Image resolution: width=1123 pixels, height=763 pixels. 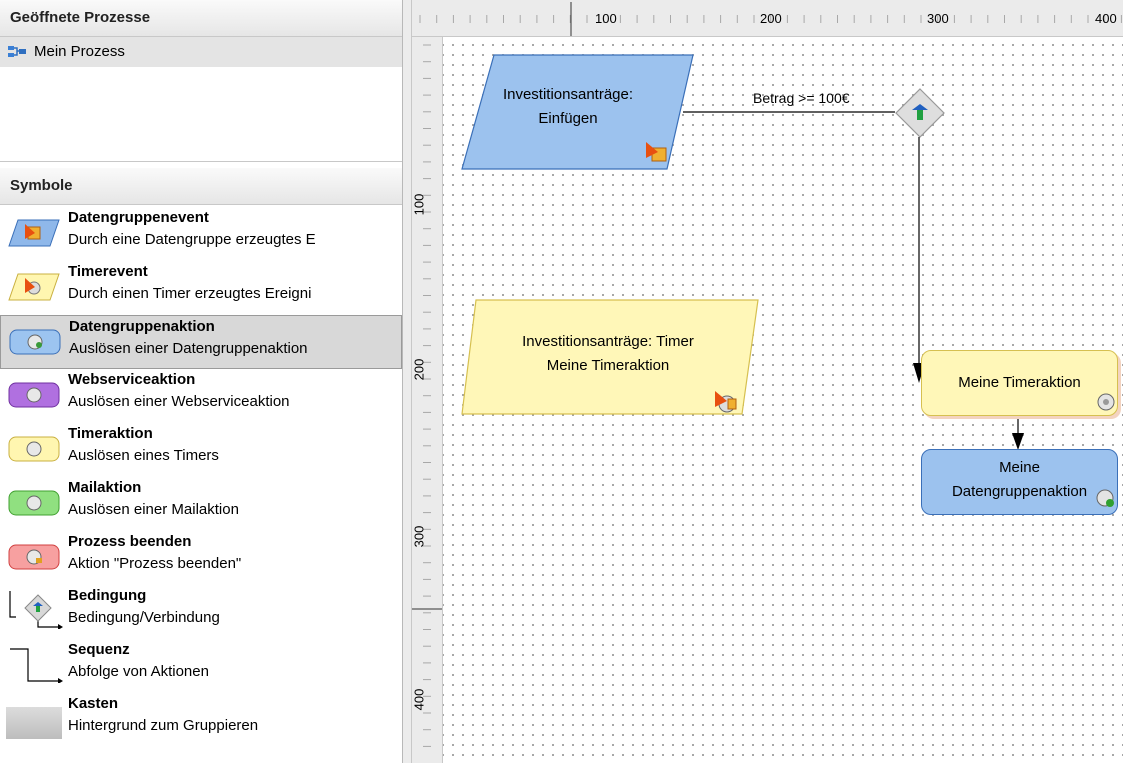 I want to click on datagroup-action-line1: Meine, so click(x=1019, y=467).